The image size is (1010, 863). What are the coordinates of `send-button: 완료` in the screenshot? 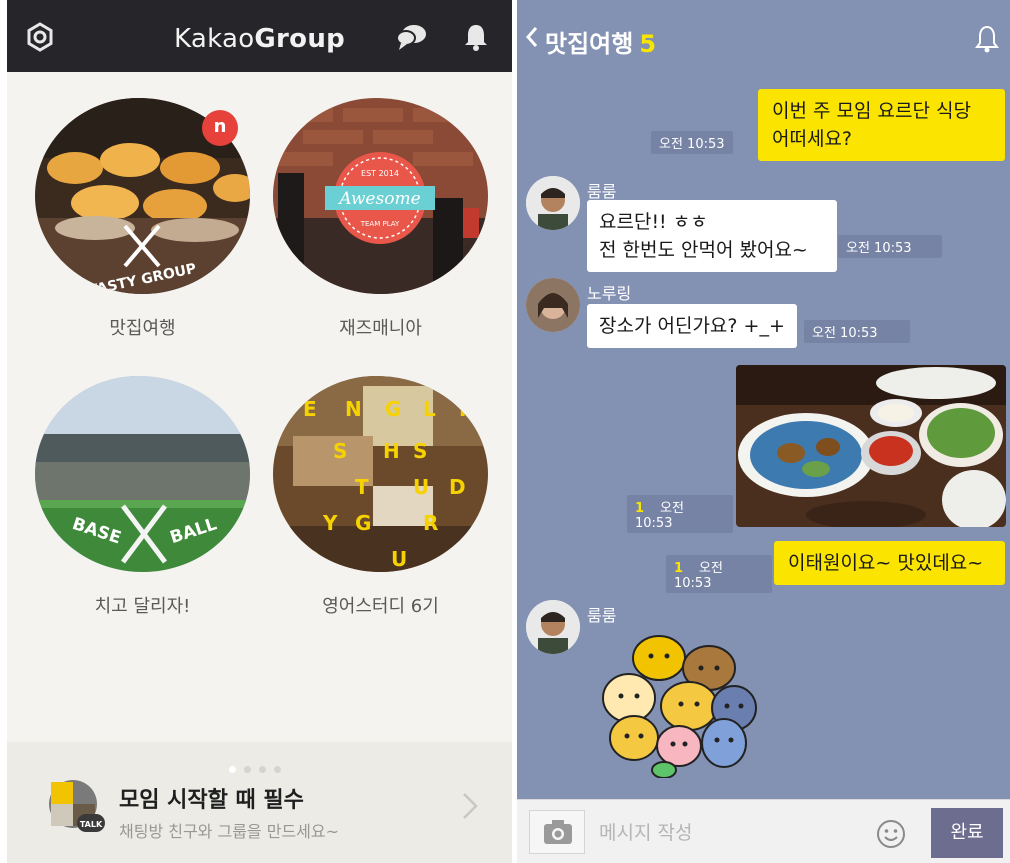 It's located at (967, 833).